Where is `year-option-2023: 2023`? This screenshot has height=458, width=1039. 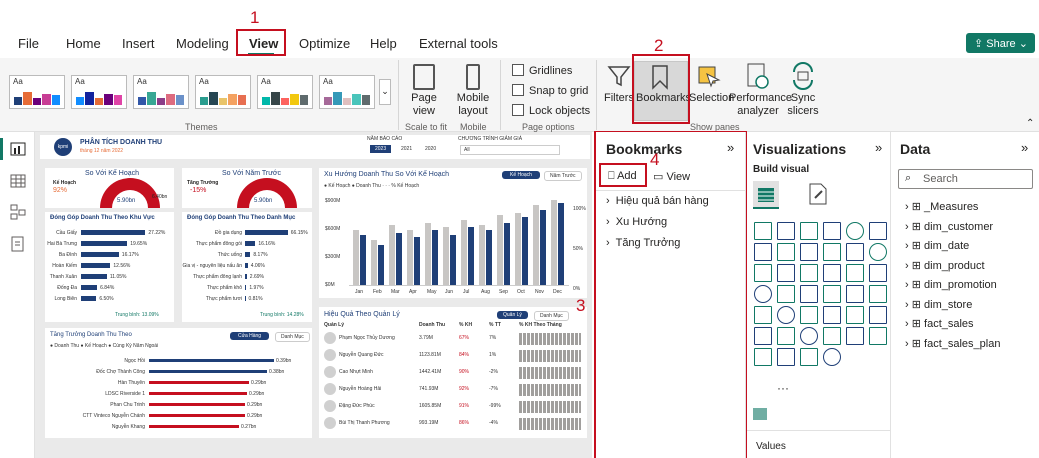
year-option-2023: 2023 is located at coordinates (381, 149).